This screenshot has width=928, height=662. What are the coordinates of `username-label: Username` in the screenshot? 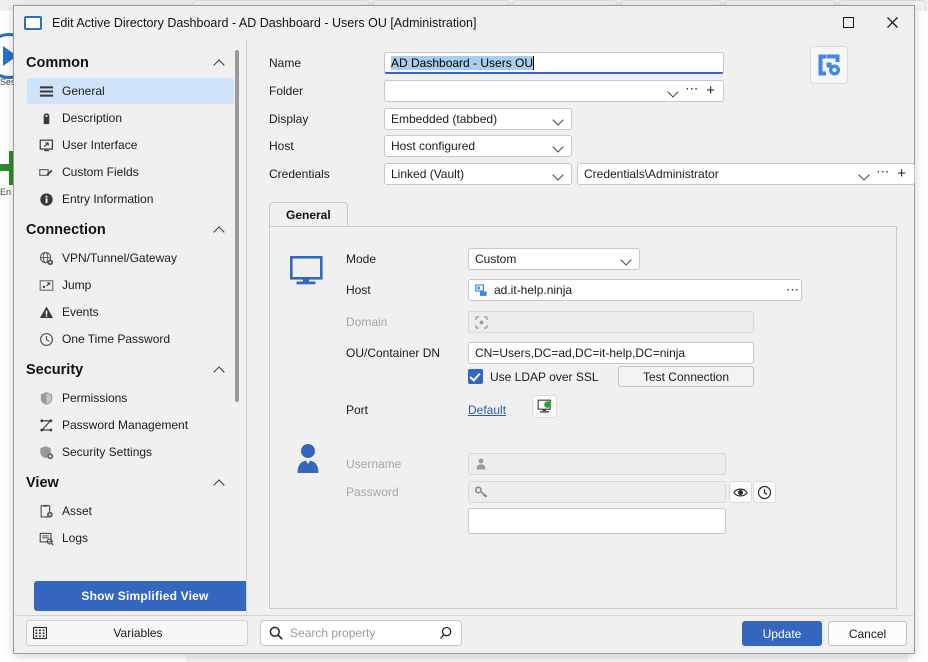 It's located at (374, 464).